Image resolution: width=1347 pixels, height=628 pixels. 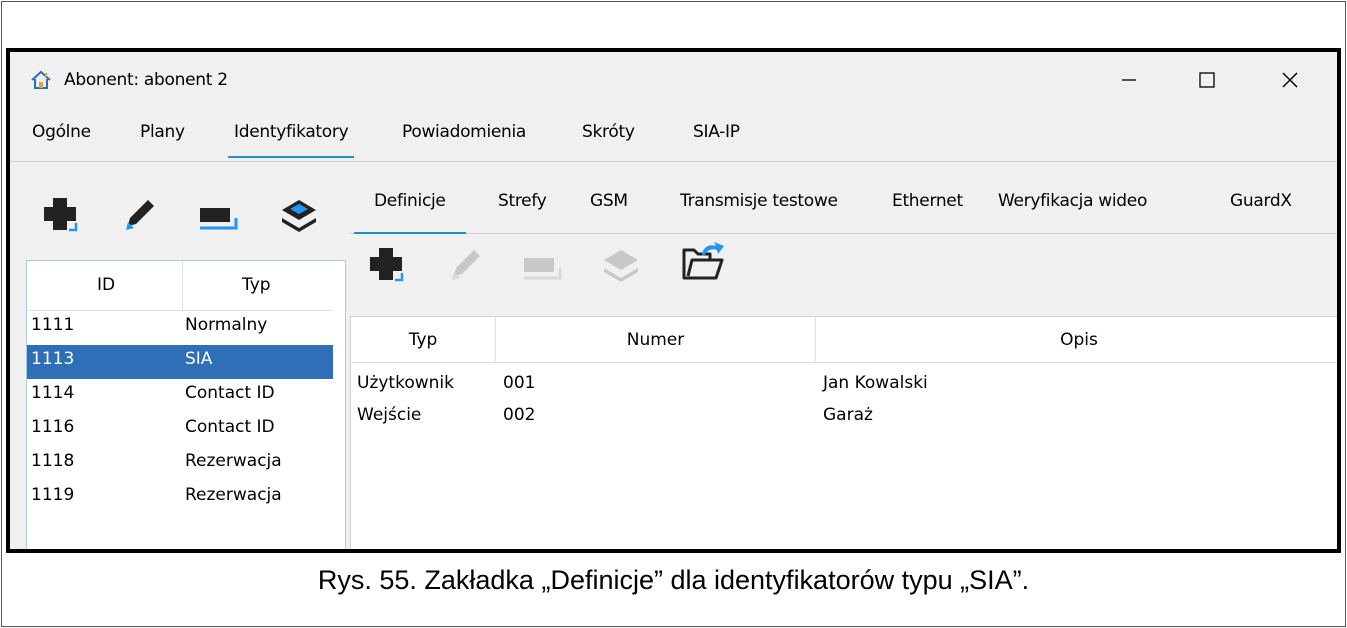 What do you see at coordinates (53, 325) in the screenshot?
I see `row-id: 1111` at bounding box center [53, 325].